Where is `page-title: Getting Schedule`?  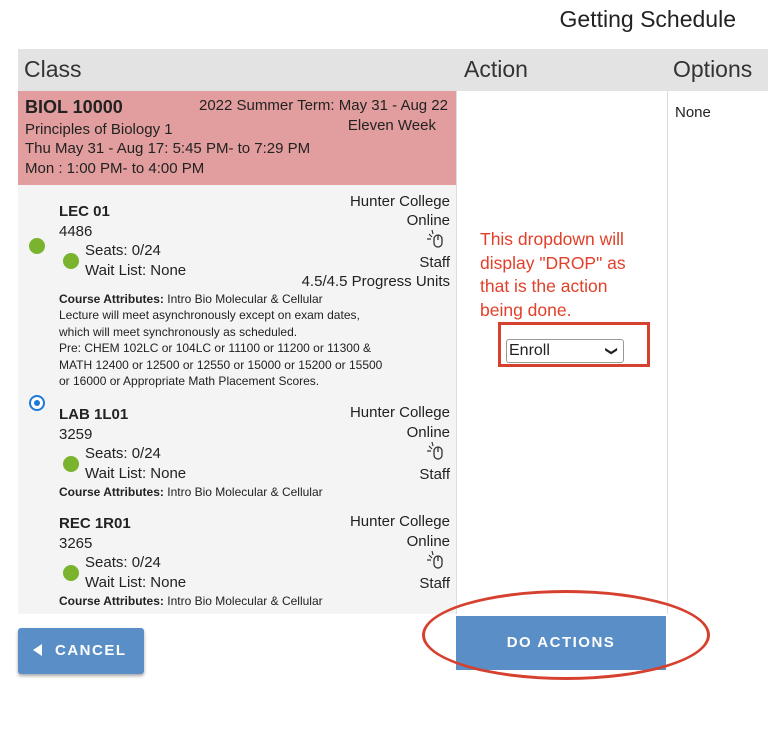 page-title: Getting Schedule is located at coordinates (647, 19).